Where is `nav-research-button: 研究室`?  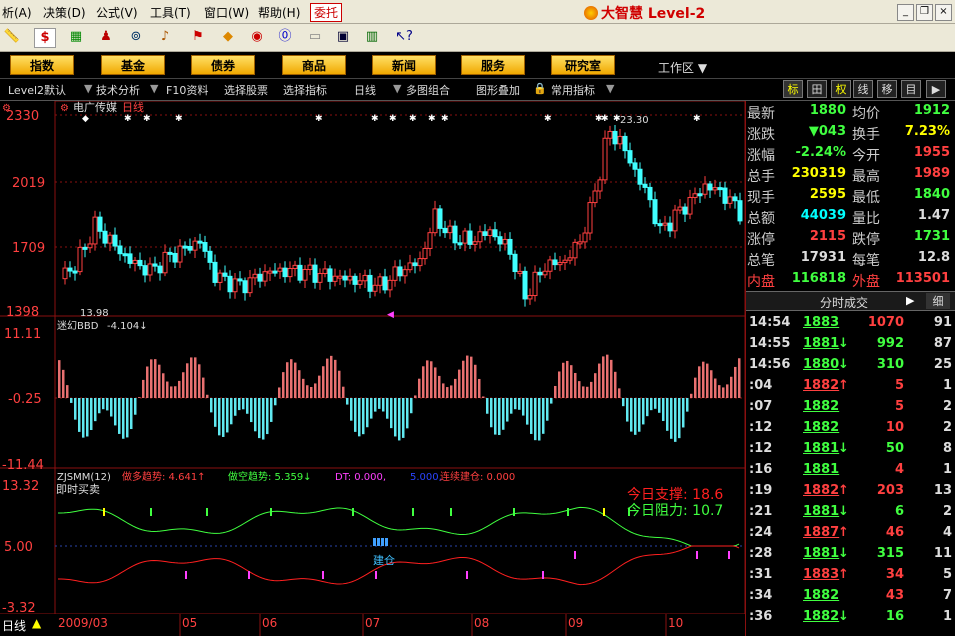
nav-research-button: 研究室 is located at coordinates (583, 65).